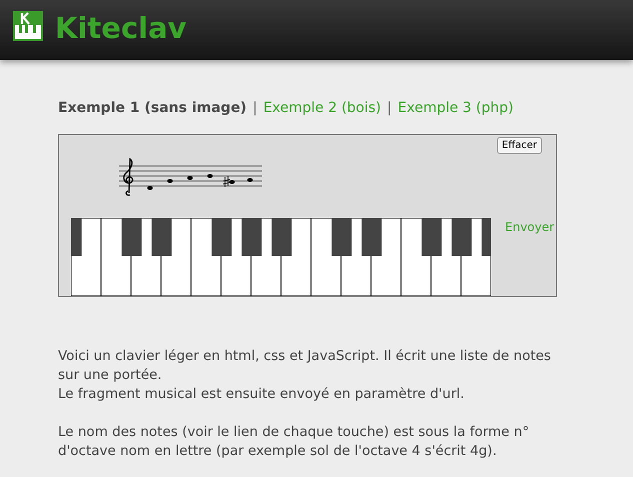 The height and width of the screenshot is (477, 633). What do you see at coordinates (519, 145) in the screenshot?
I see `clear-button: Effacer` at bounding box center [519, 145].